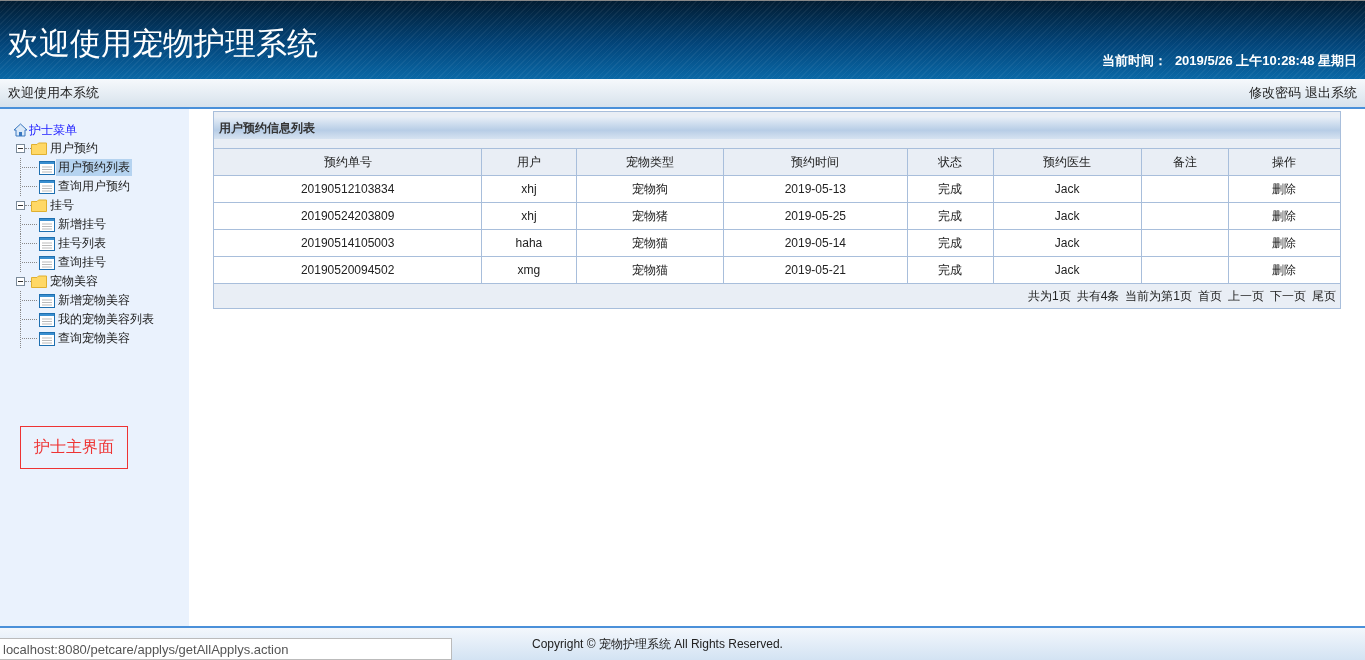  I want to click on tree-folder: 挂号, so click(62, 205).